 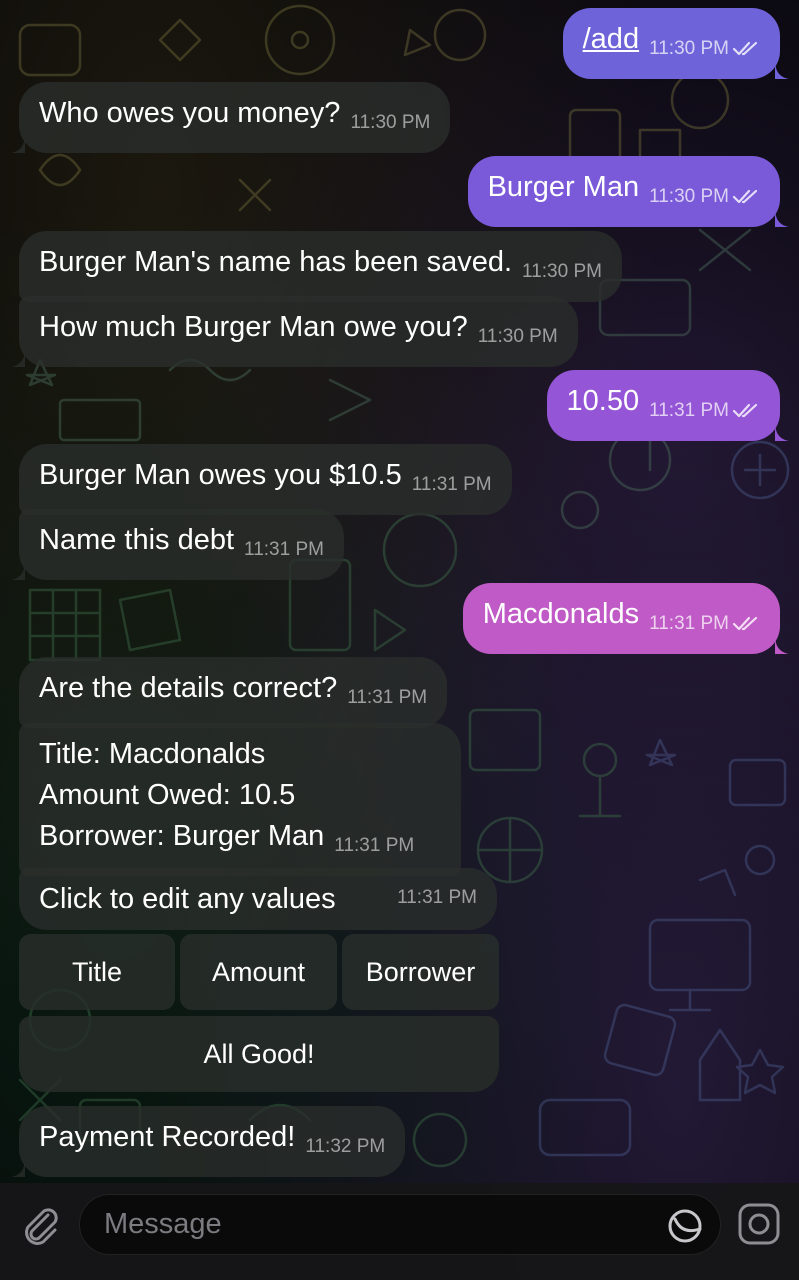 I want to click on incoming-message: Click to edit any values 11:31 PM, so click(x=258, y=899).